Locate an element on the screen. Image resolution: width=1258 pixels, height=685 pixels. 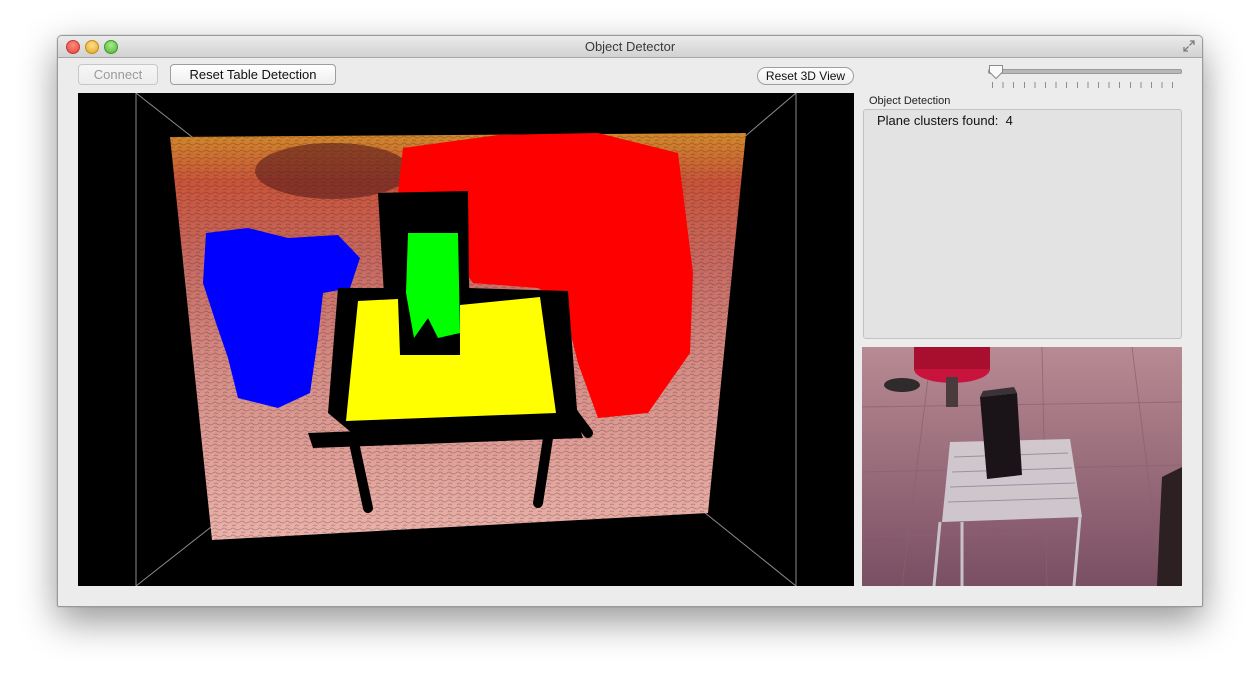
plane-clusters-status: Plane clusters found: 4 is located at coordinates (945, 120).